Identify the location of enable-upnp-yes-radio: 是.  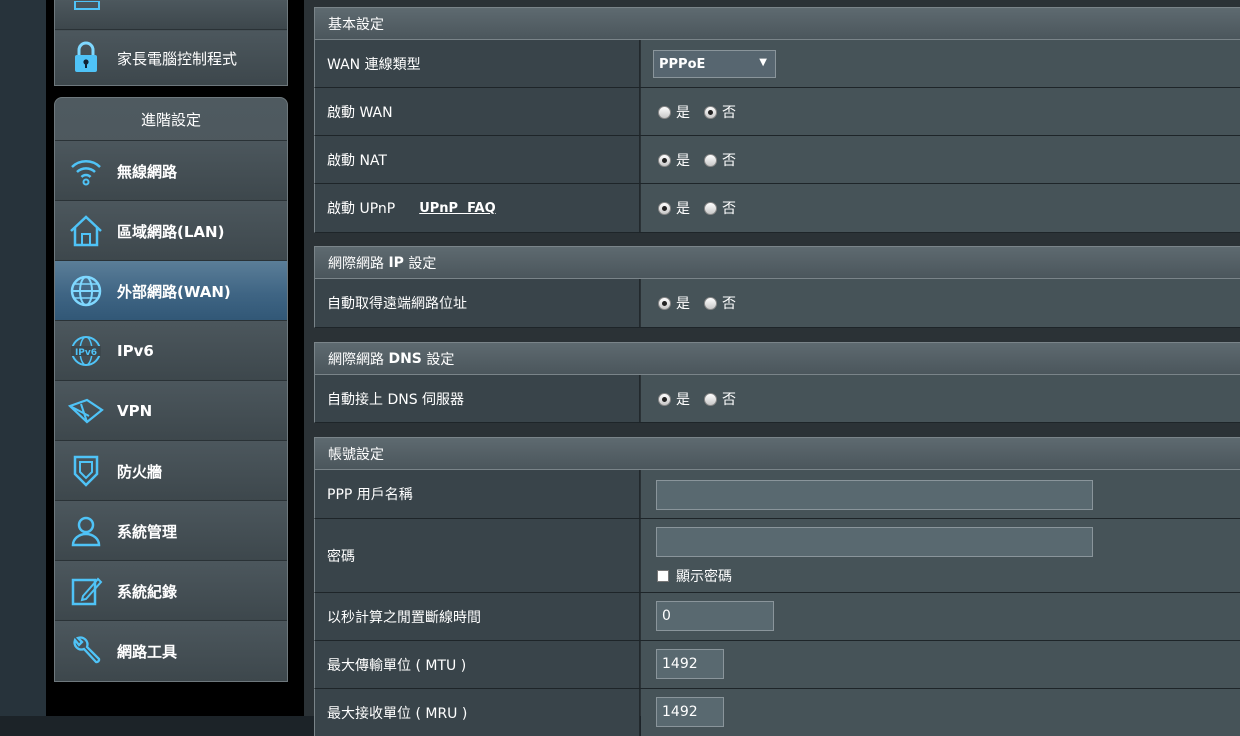
(674, 208).